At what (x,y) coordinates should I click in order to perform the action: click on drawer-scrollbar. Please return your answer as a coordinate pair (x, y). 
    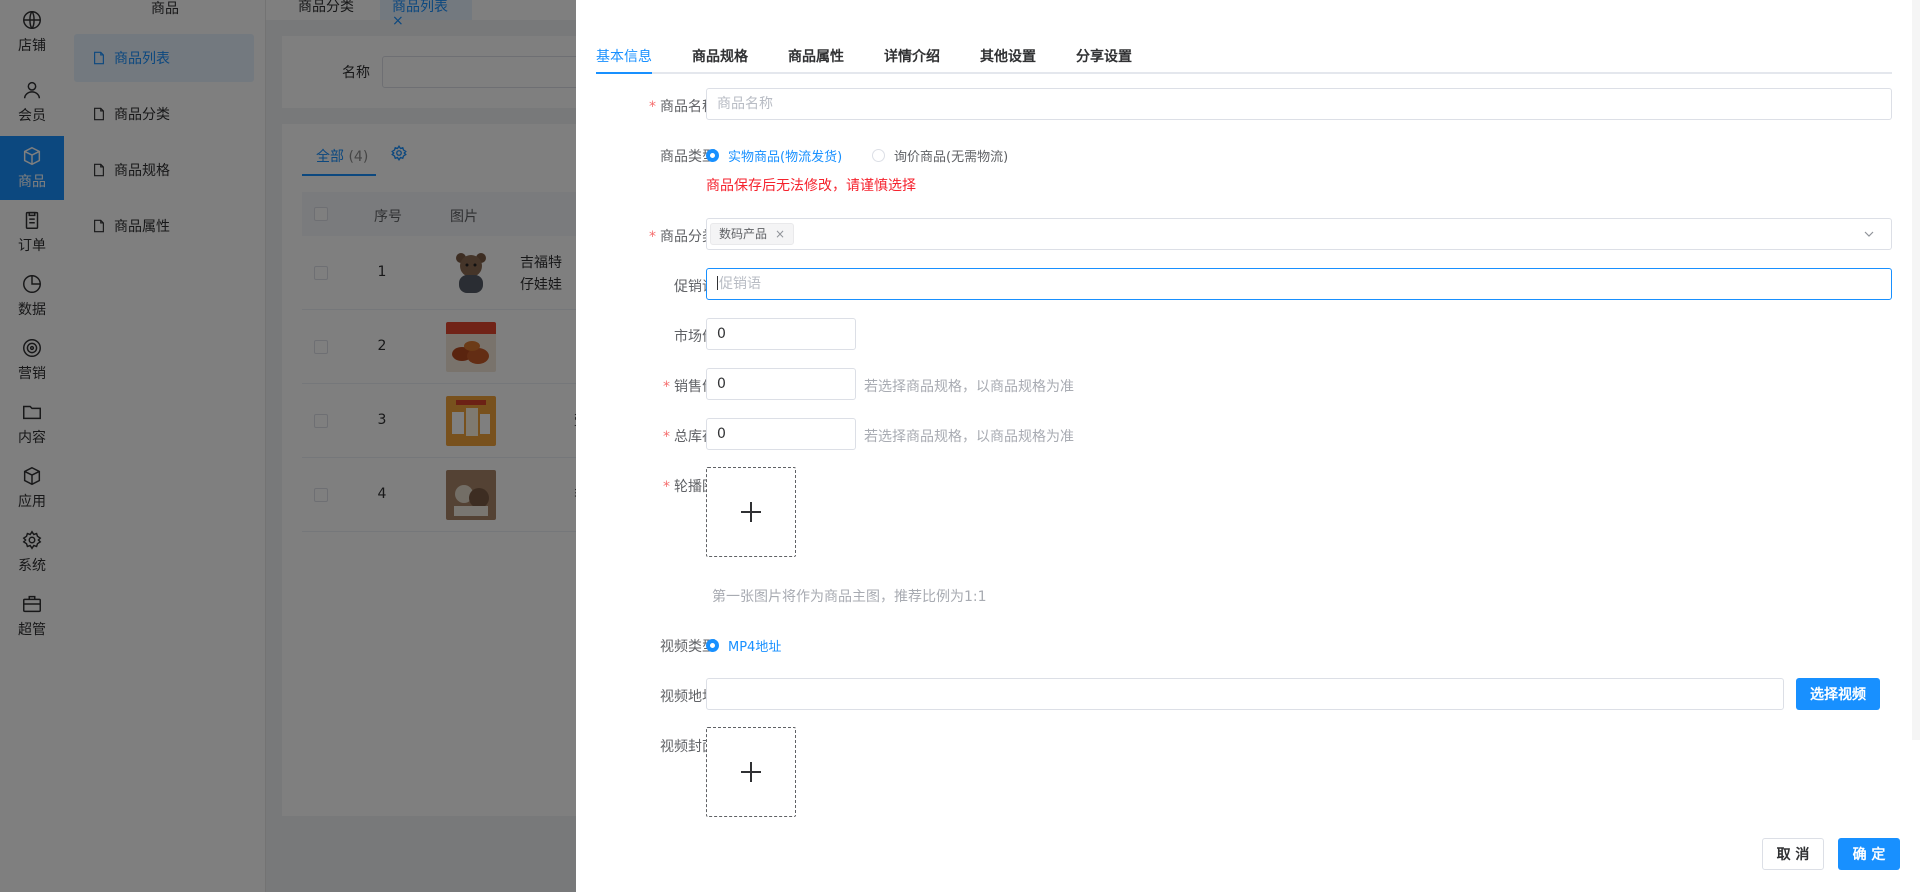
    Looking at the image, I should click on (1916, 370).